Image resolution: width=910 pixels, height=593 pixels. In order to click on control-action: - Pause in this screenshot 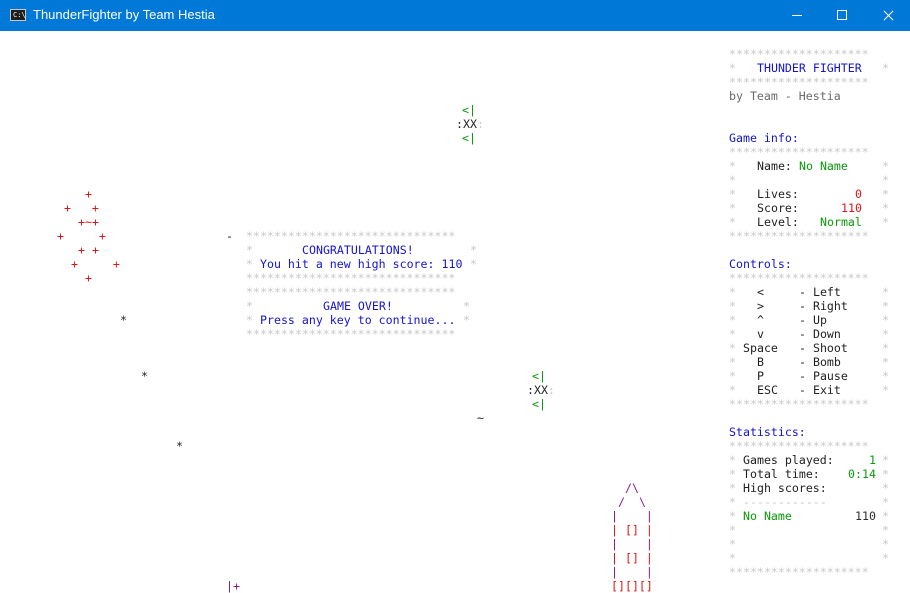, I will do `click(823, 376)`.